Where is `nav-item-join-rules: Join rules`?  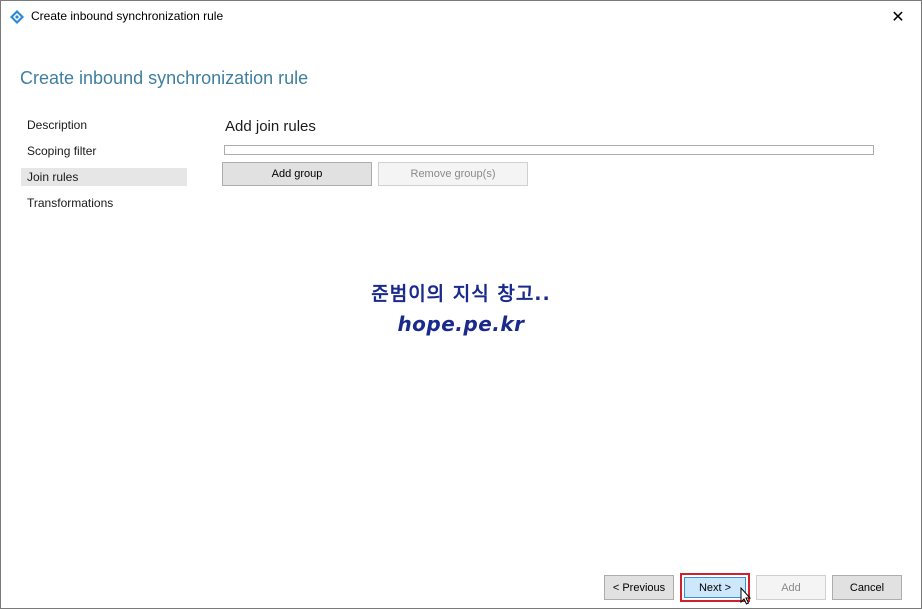 nav-item-join-rules: Join rules is located at coordinates (104, 177).